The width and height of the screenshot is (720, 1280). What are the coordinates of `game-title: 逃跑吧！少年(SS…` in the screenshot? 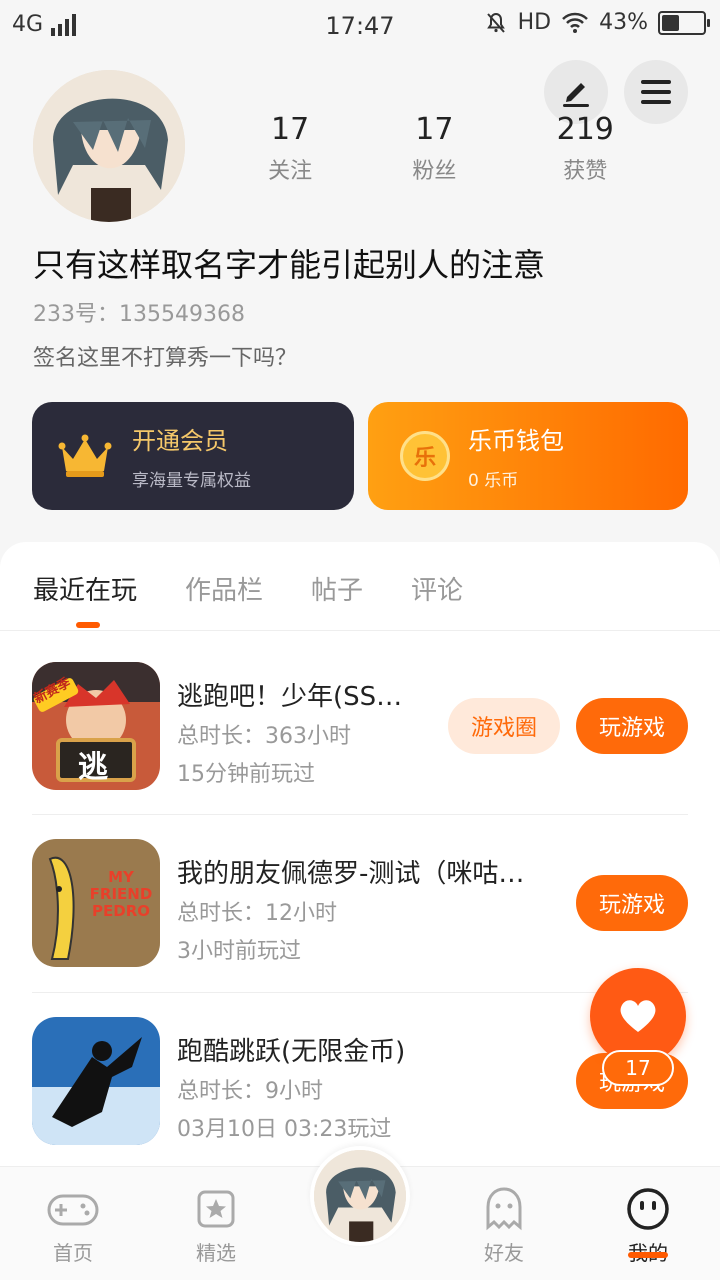 It's located at (290, 697).